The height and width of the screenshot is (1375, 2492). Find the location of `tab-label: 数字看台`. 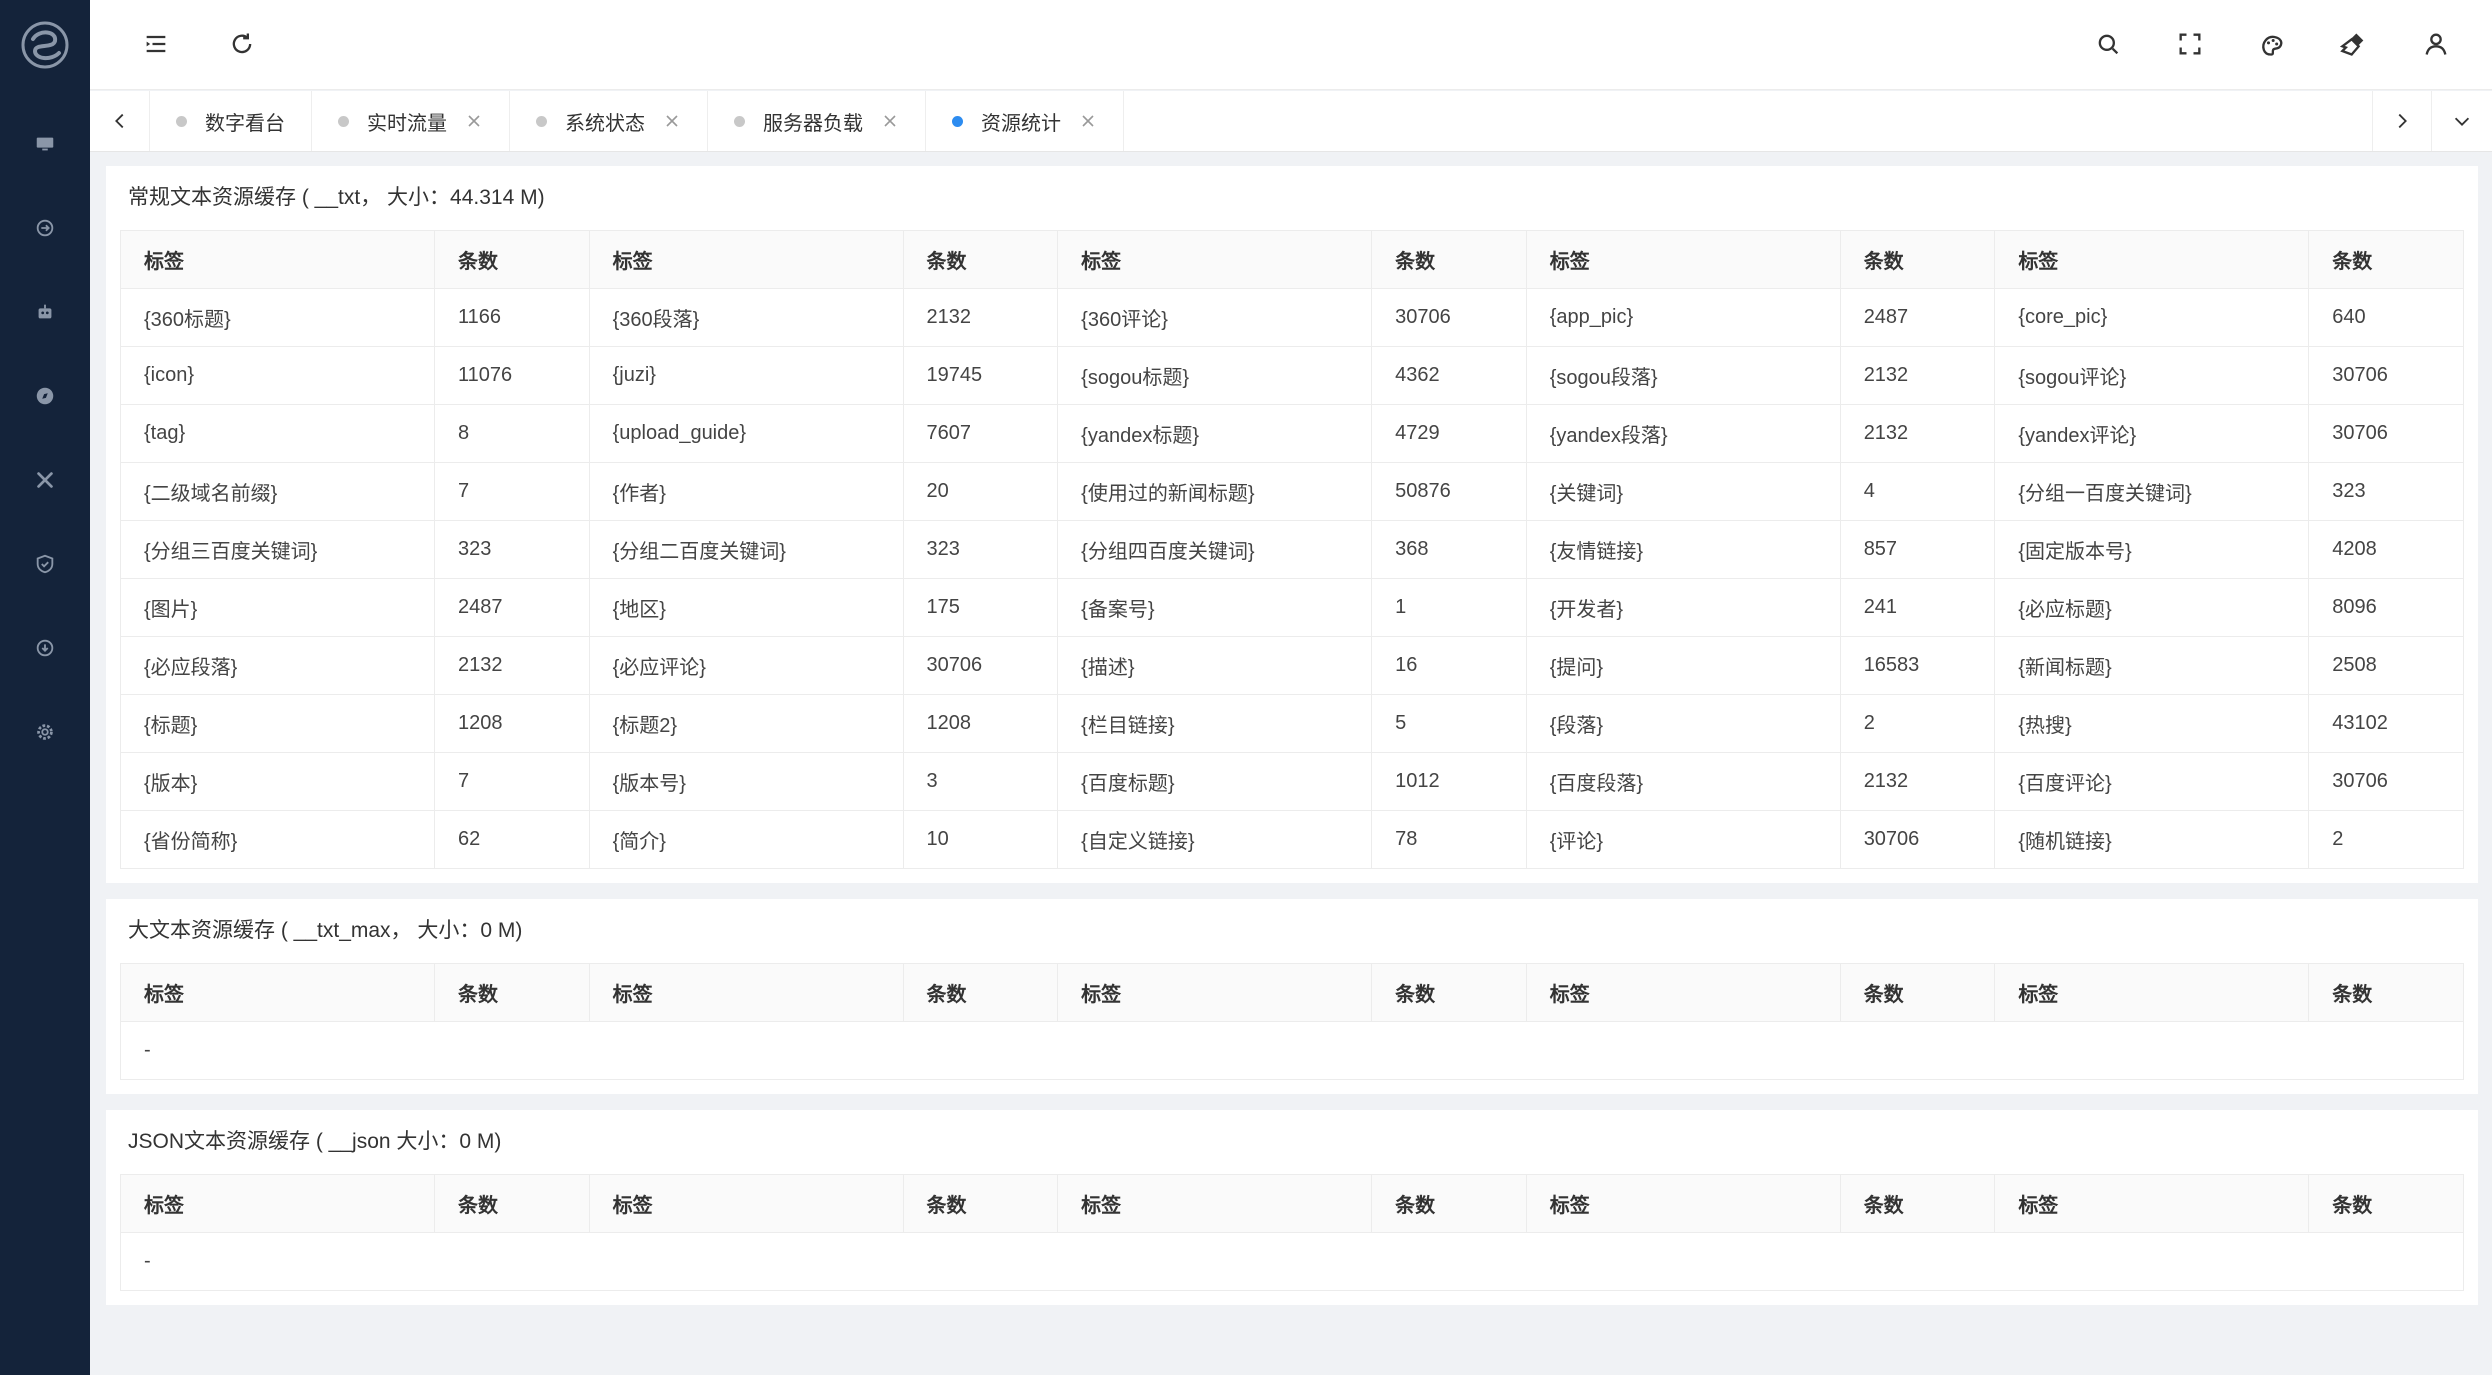

tab-label: 数字看台 is located at coordinates (245, 123).